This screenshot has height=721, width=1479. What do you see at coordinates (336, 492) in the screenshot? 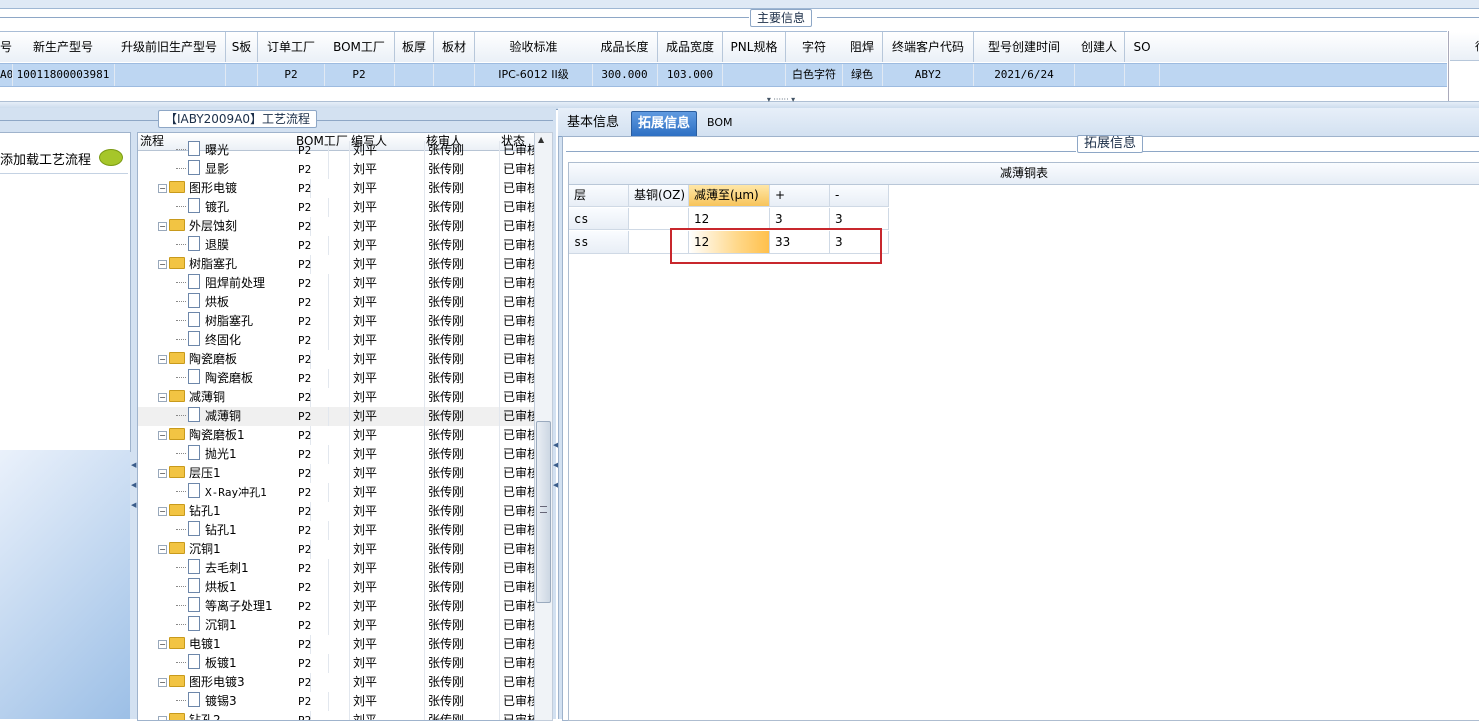
I see `tree-row: X-Ray冲孔1 P2 刘平 张传刚 已审核` at bounding box center [336, 492].